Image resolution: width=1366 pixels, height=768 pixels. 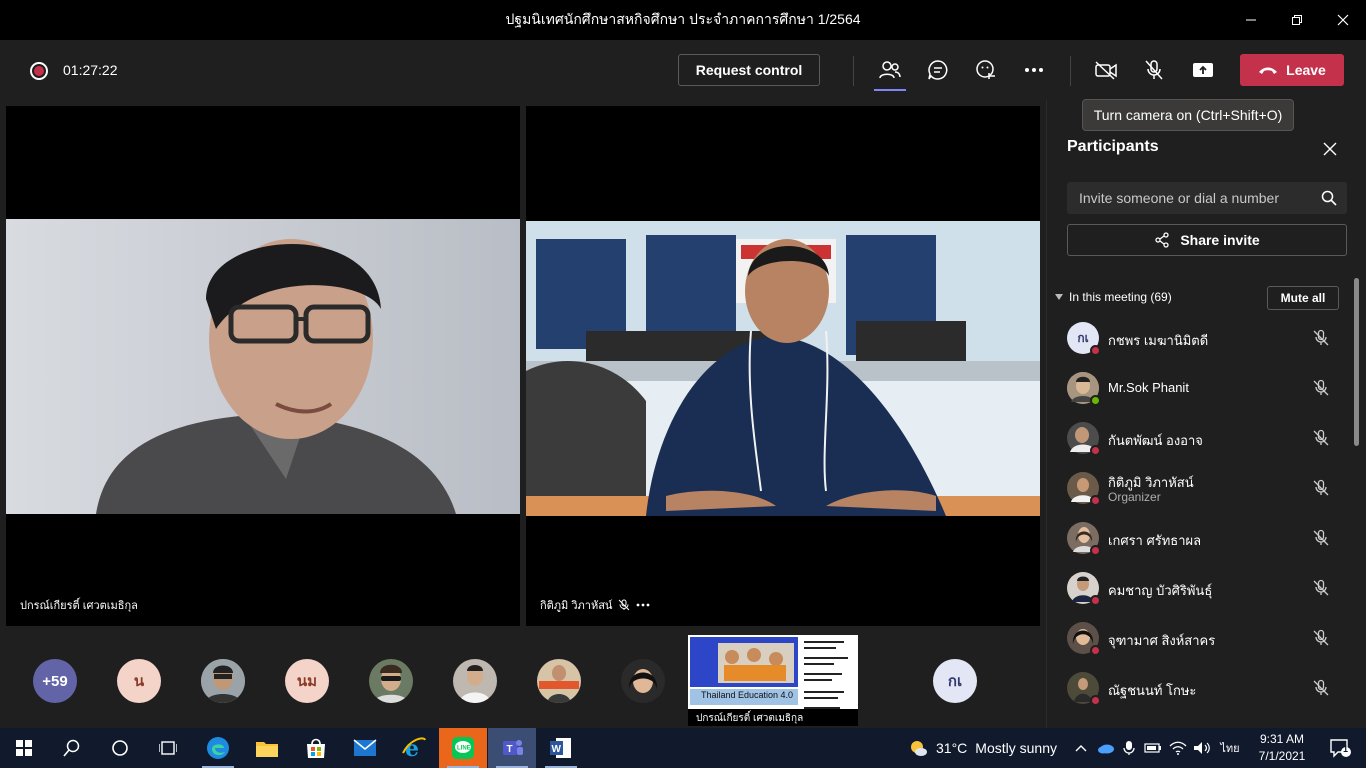 What do you see at coordinates (39, 71) in the screenshot?
I see `recording-indicator-icon` at bounding box center [39, 71].